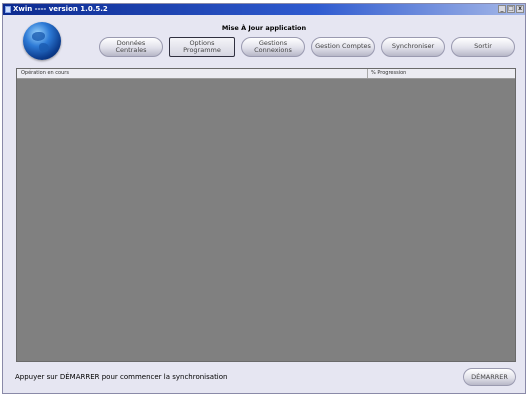 This screenshot has width=528, height=396. Describe the element at coordinates (8, 9) in the screenshot. I see `app-icon` at that location.